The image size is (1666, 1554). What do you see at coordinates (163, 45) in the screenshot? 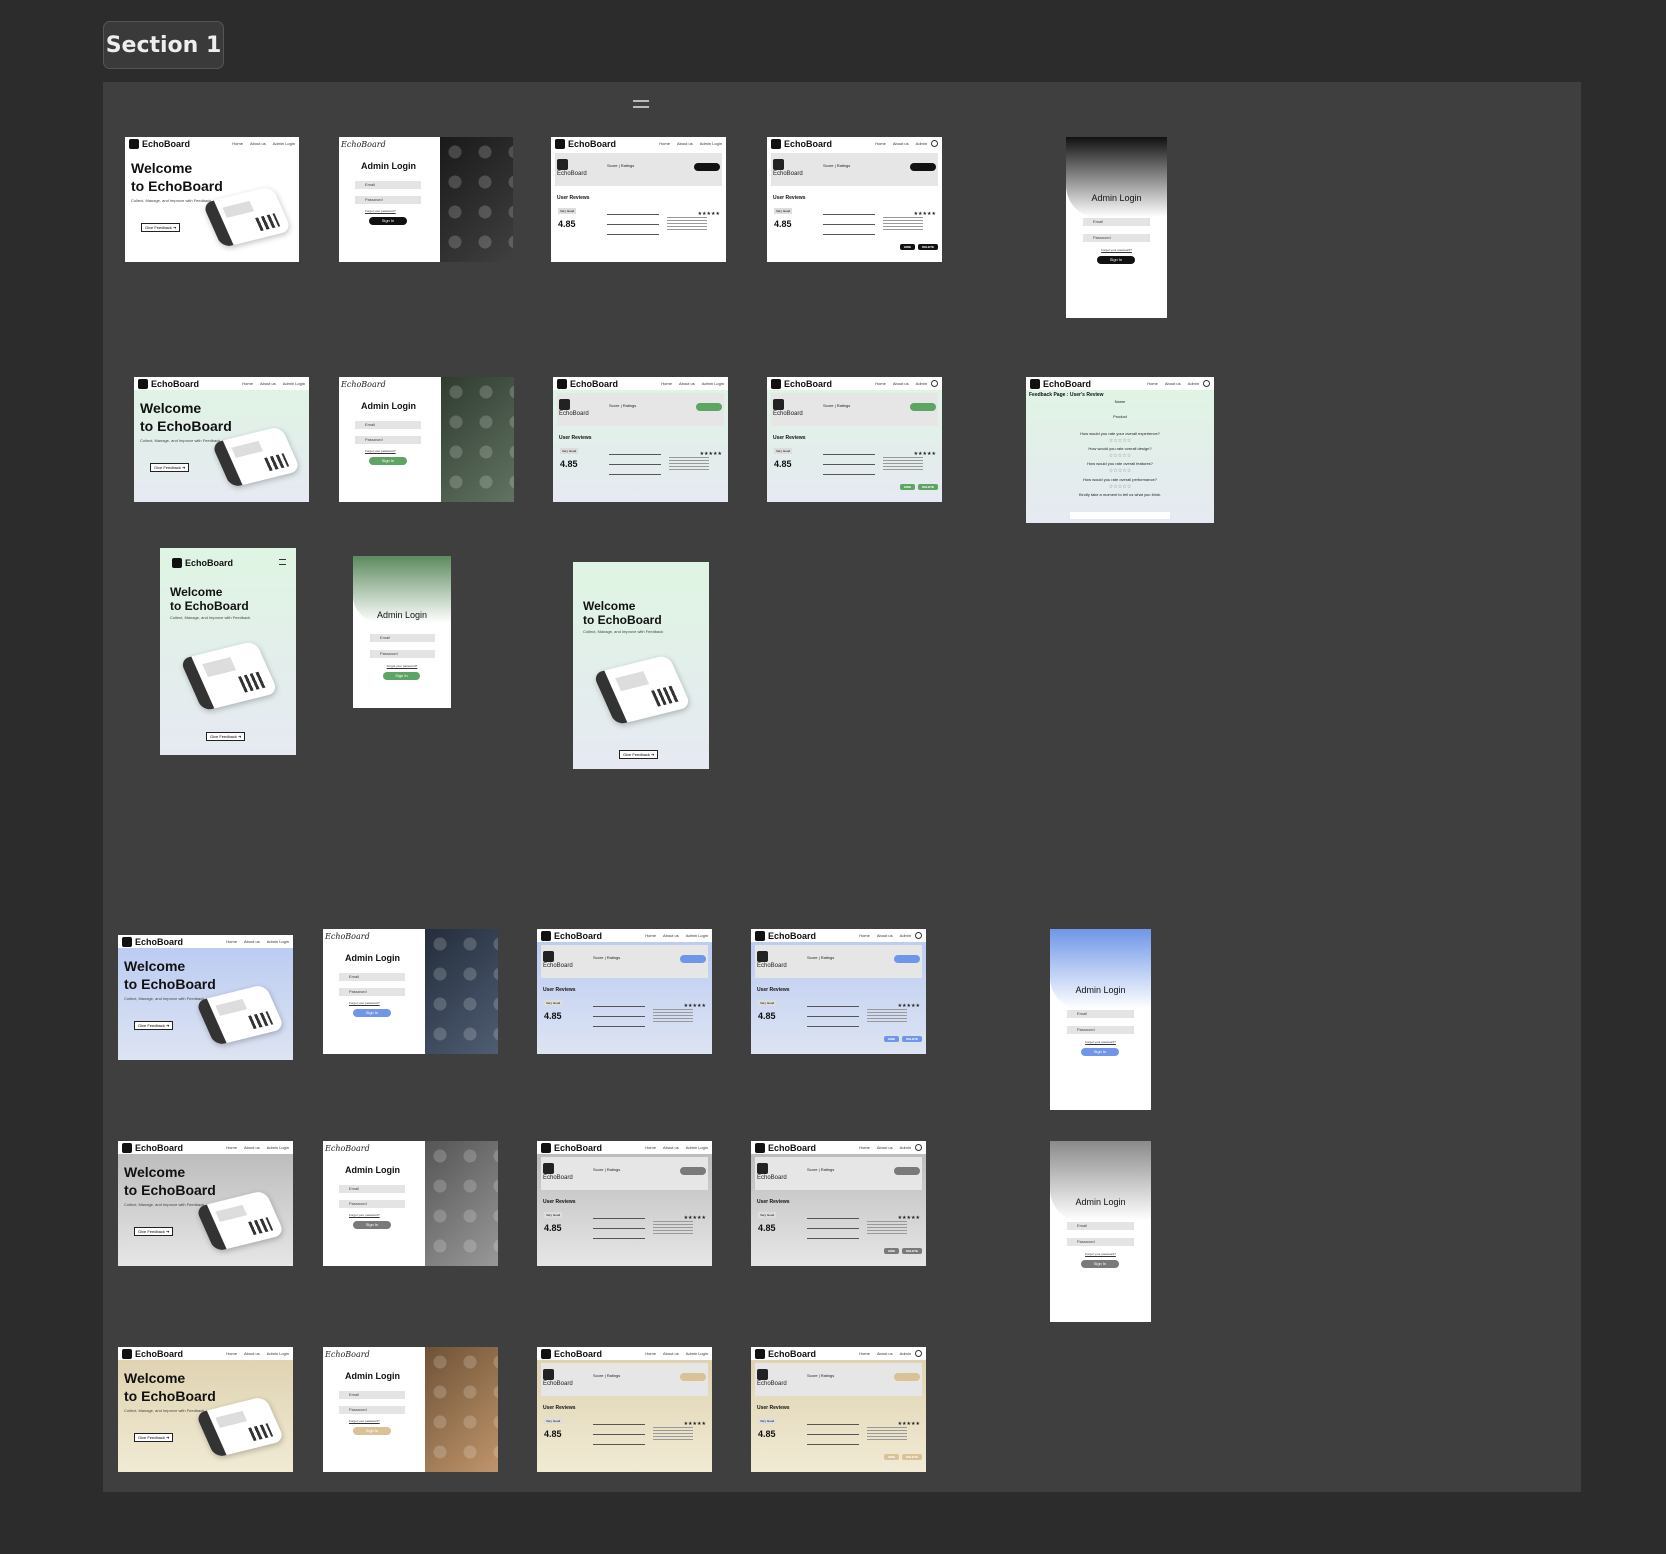
I see `section-label: Section 1` at bounding box center [163, 45].